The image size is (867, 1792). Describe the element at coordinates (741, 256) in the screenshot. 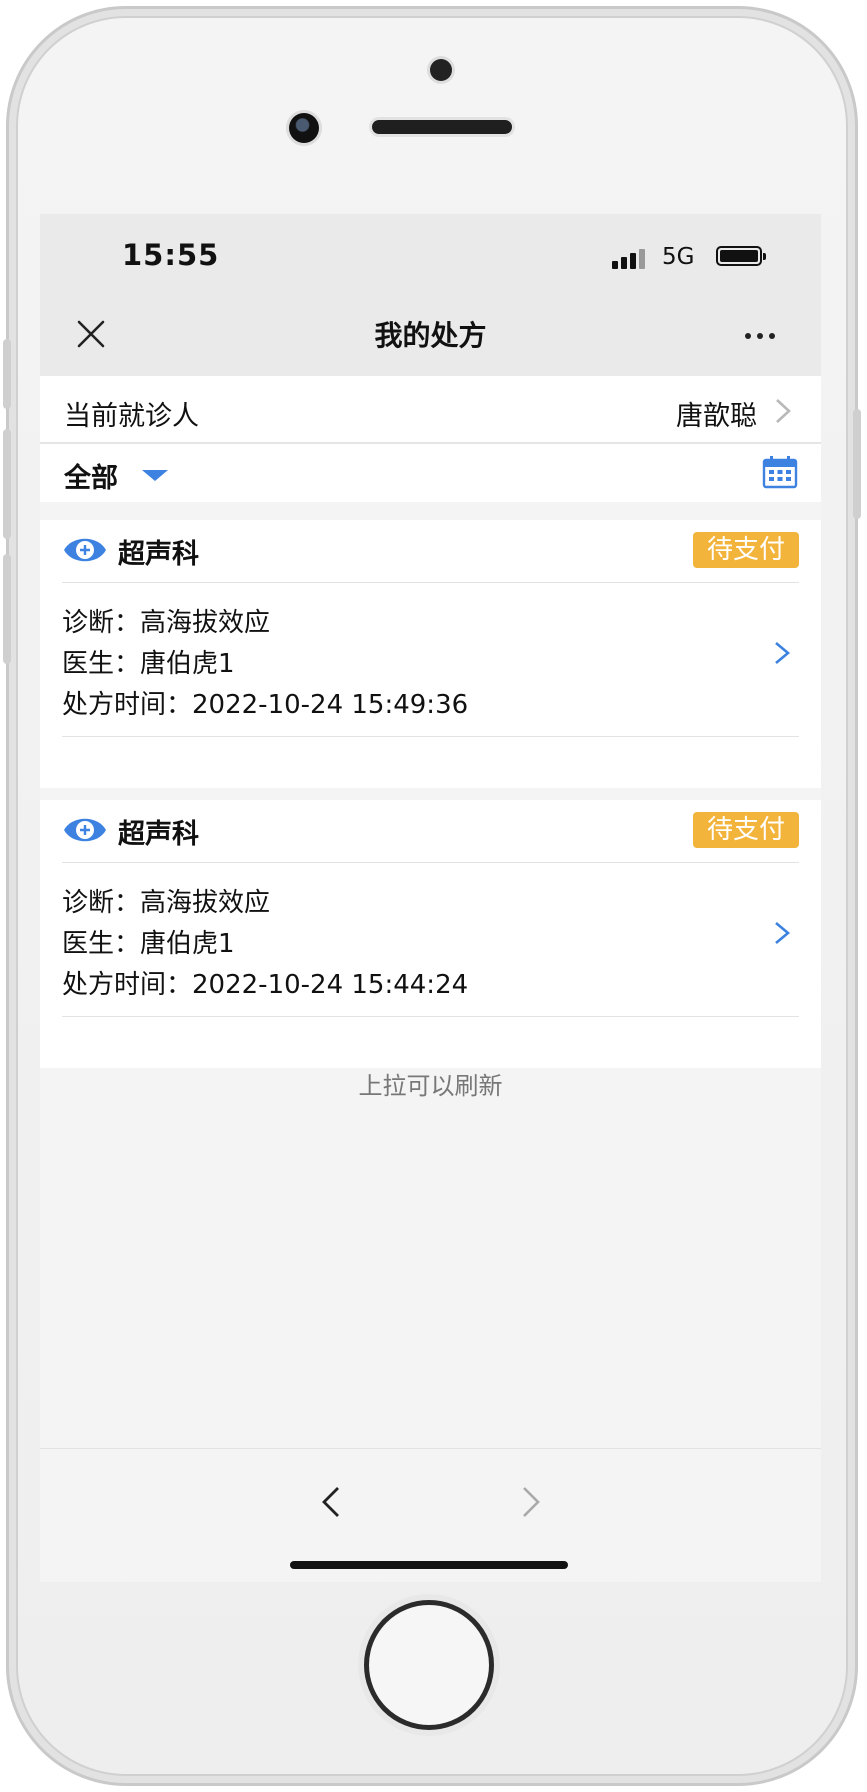

I see `battery-icon` at that location.